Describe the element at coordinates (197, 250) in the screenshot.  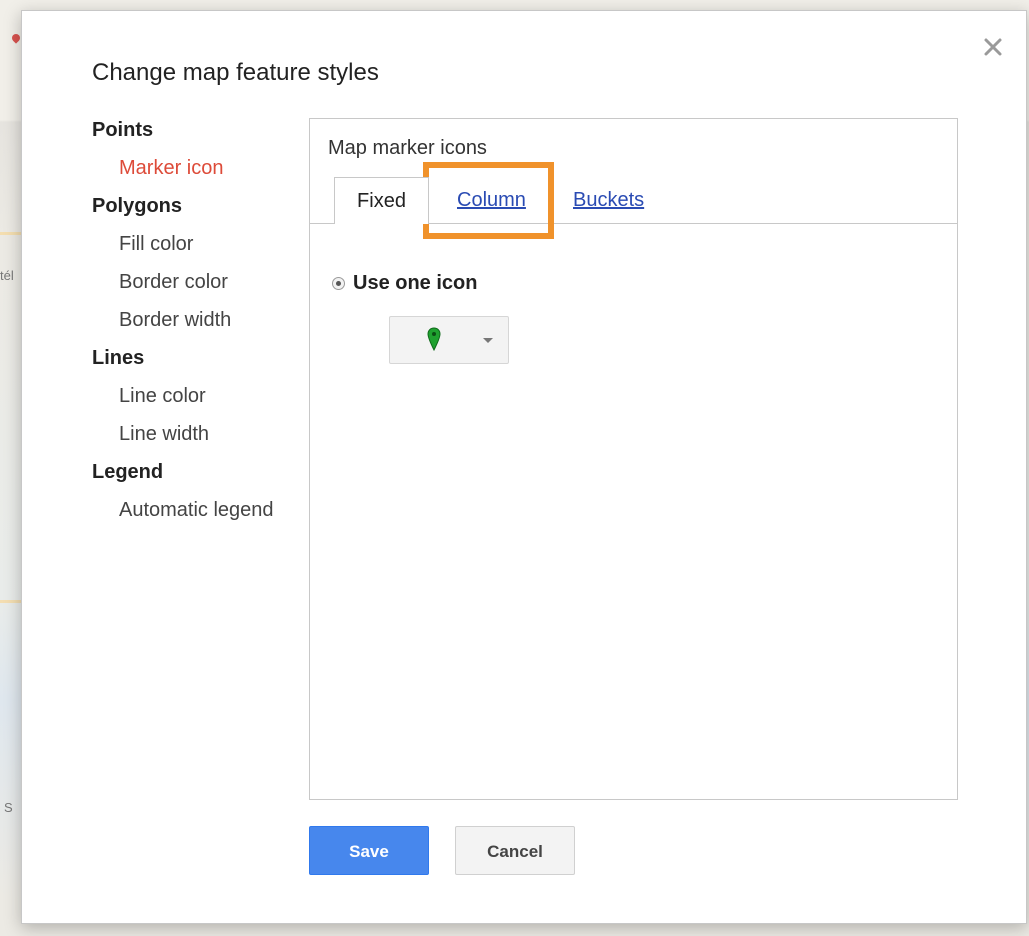
I see `sidebar-item-fill-color: Fill color` at that location.